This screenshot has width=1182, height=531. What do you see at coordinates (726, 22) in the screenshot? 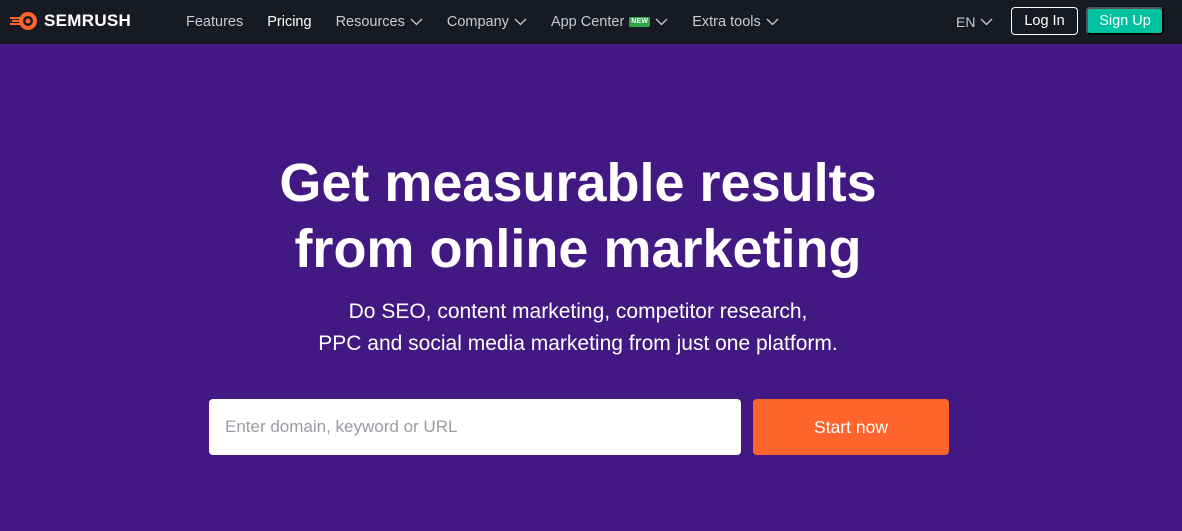
I see `nav-item-label: Extra tools` at bounding box center [726, 22].